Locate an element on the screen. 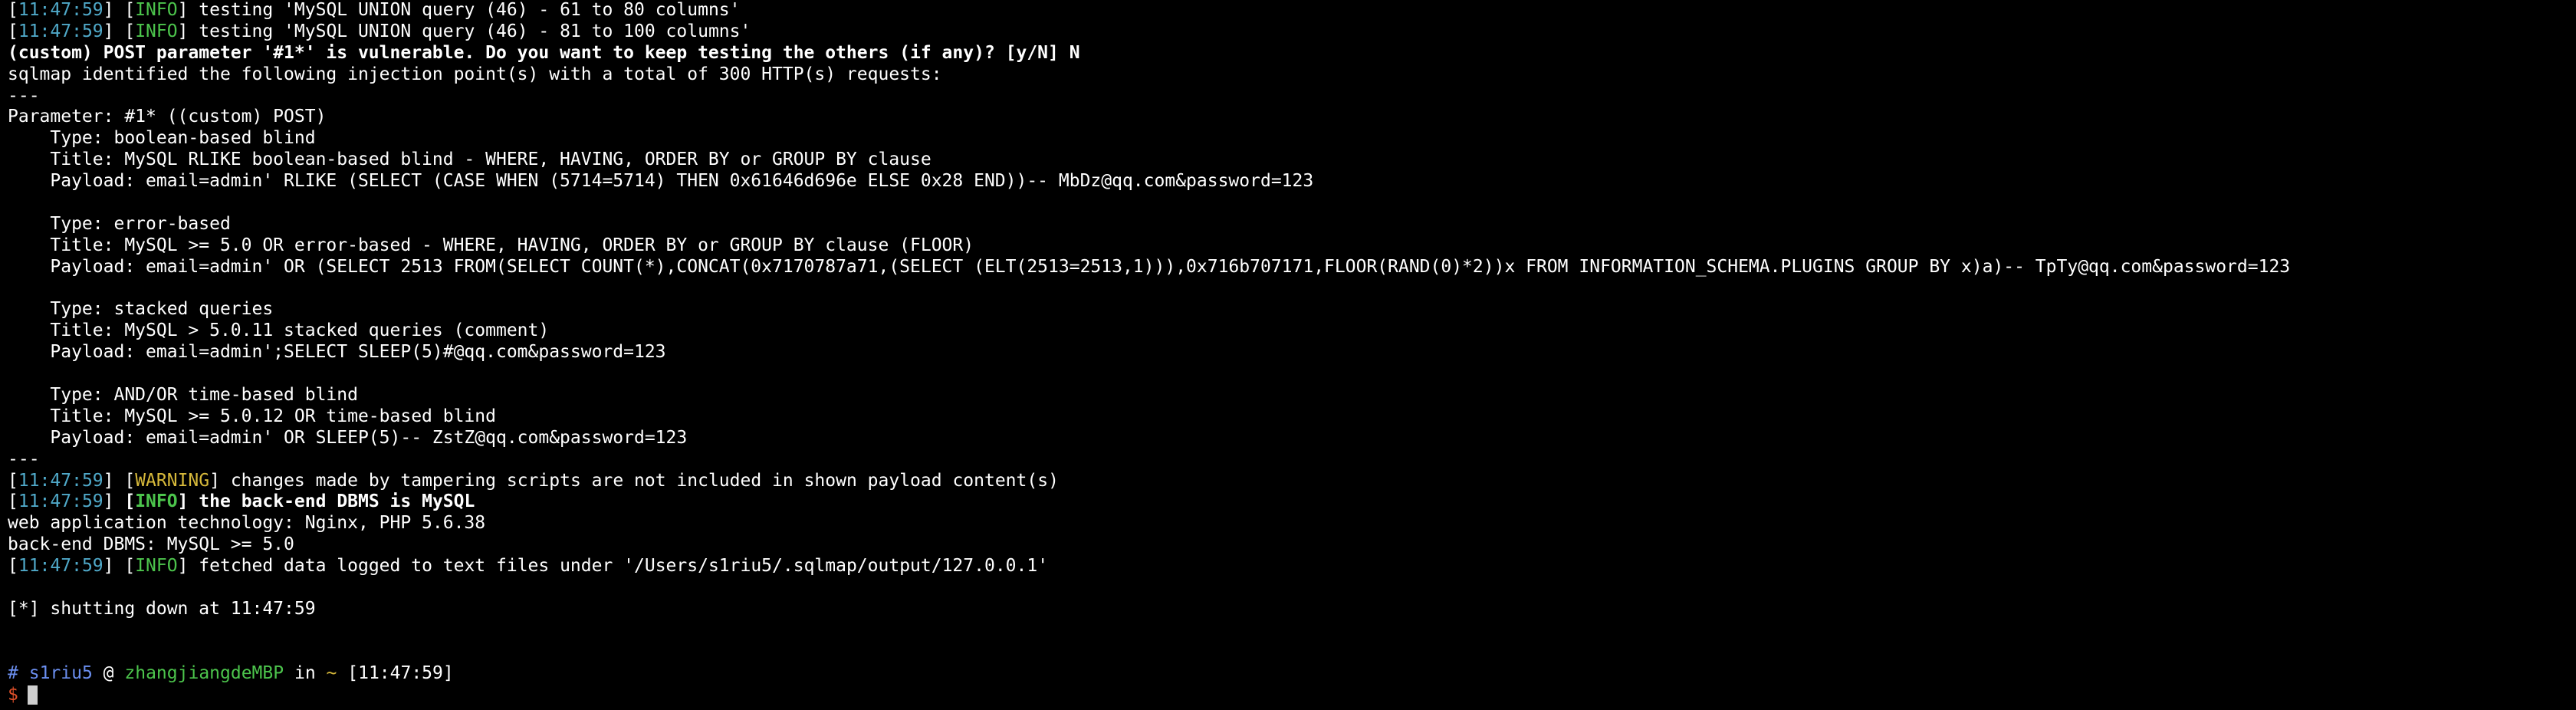 The height and width of the screenshot is (710, 2576). prompt-host: zhangjiangdeMBP is located at coordinates (204, 672).